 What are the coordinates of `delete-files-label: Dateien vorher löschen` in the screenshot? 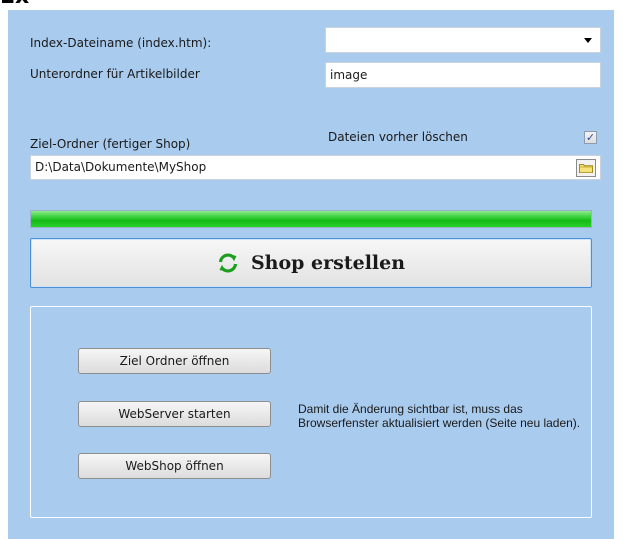 It's located at (398, 137).